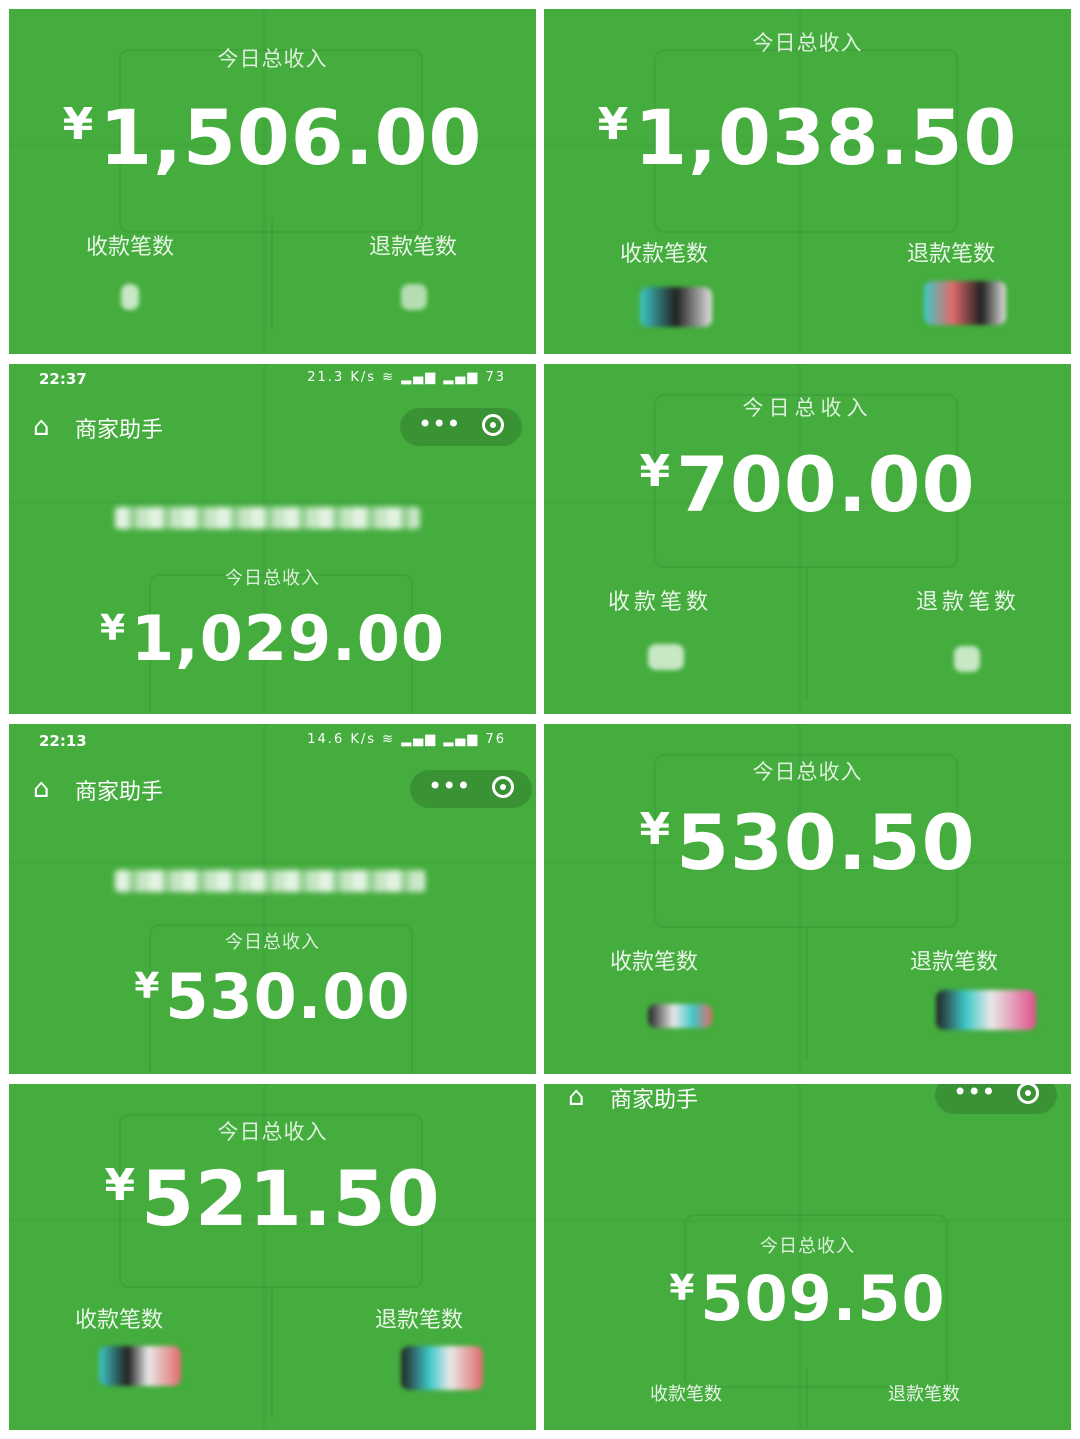  Describe the element at coordinates (272, 382) in the screenshot. I see `status-bar: 22:37 21.3 K/s ≋ ▂▄▆ ▂▄▆ 73` at that location.